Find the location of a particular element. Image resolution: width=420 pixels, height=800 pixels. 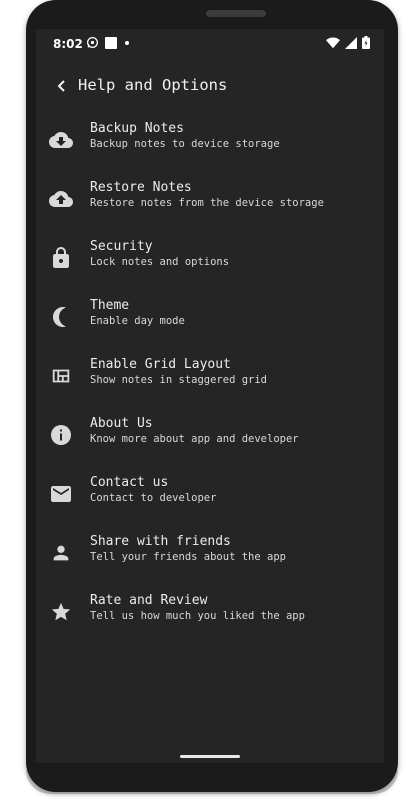

cloud-upload-icon is located at coordinates (61, 199).